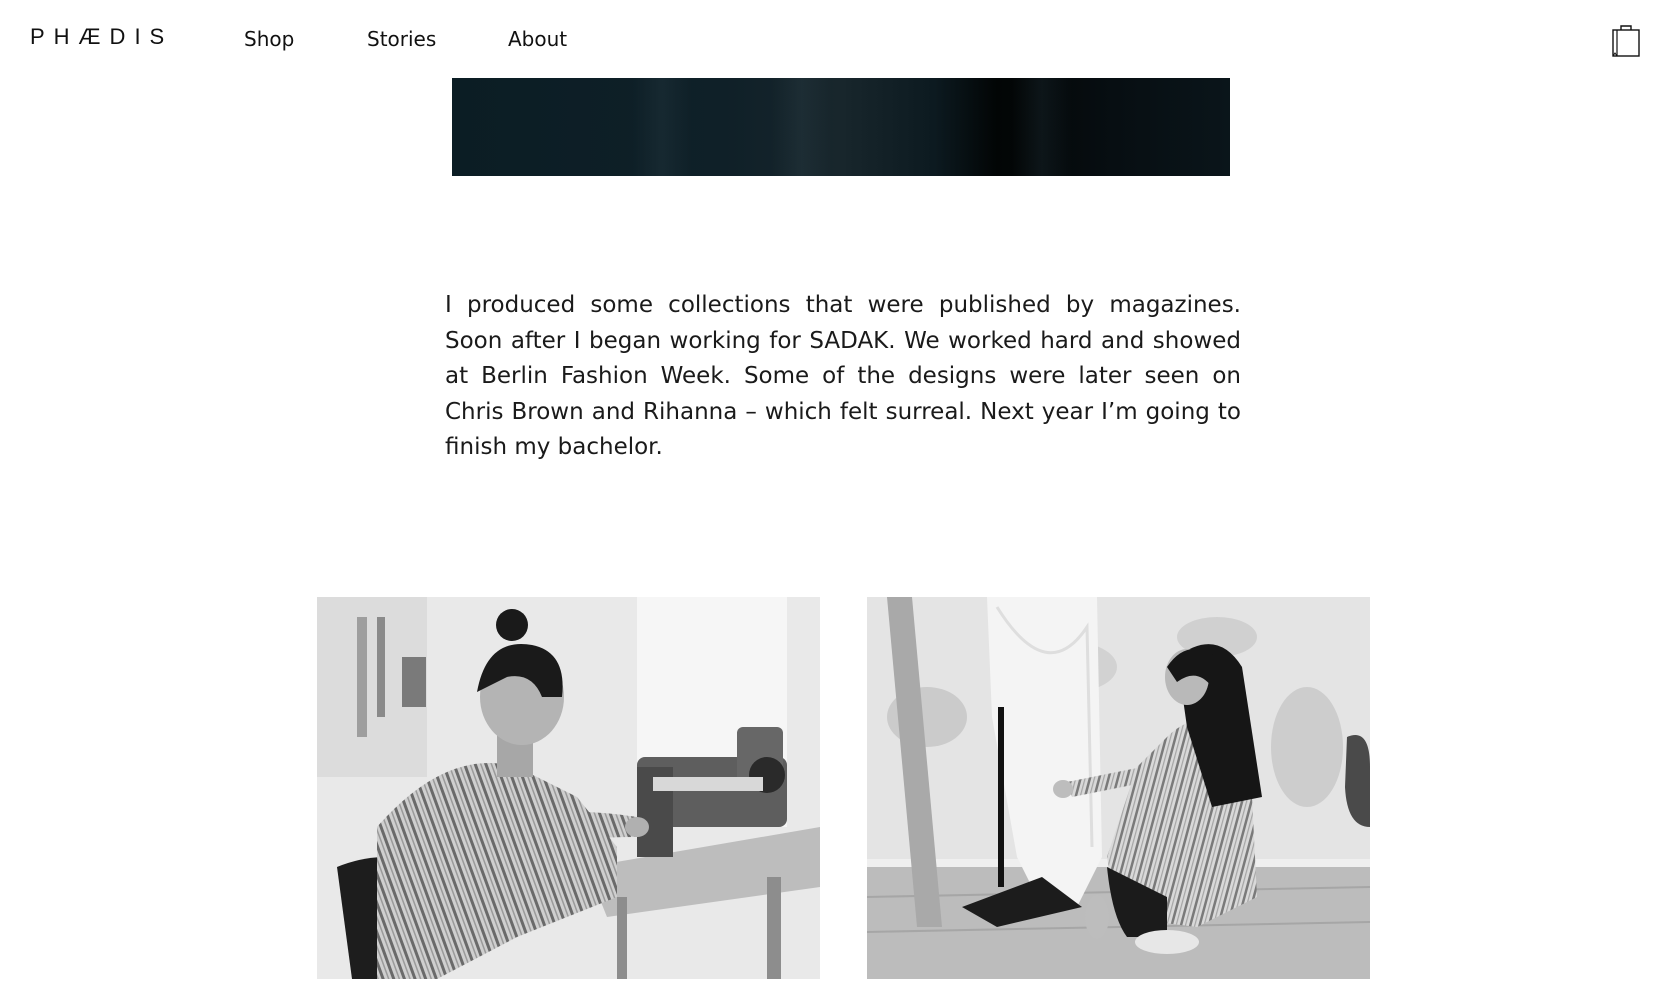 The image size is (1672, 986). Describe the element at coordinates (568, 788) in the screenshot. I see `man-at-sewing-machine-photo` at that location.